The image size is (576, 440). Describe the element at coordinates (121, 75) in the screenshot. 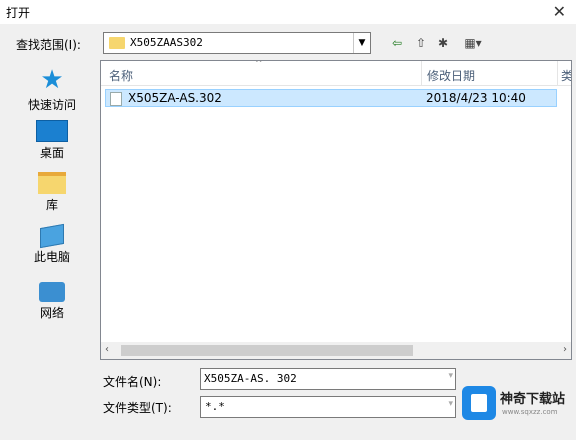

I see `column-name-header: 名称` at that location.